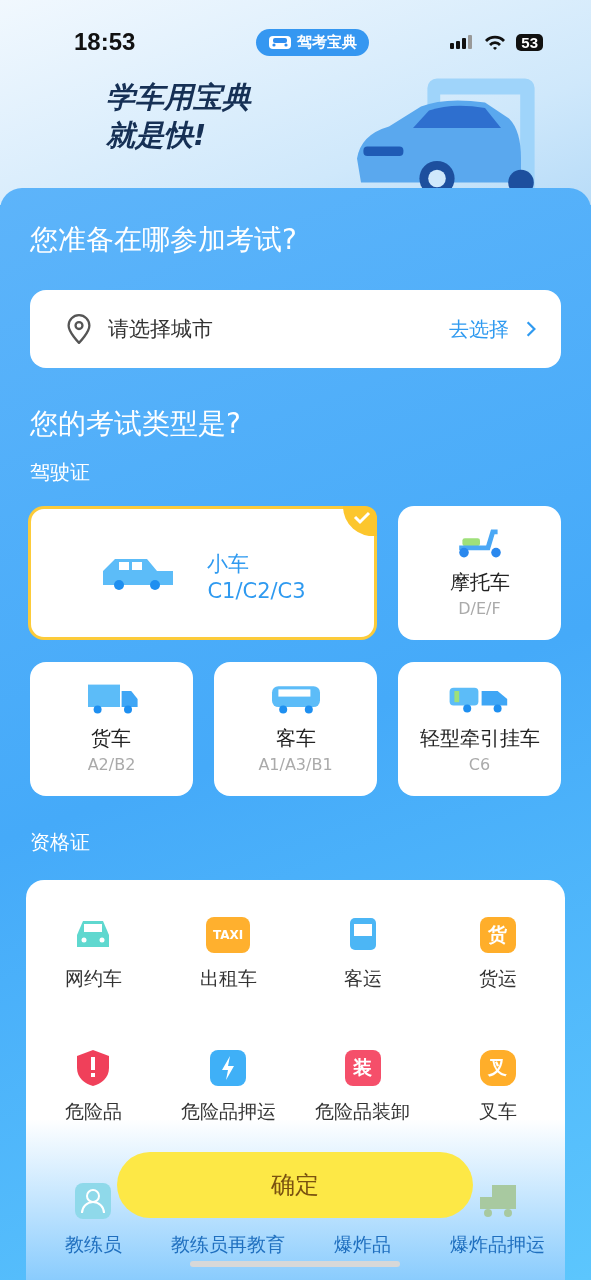  I want to click on qualification-option: 货运, so click(497, 978).